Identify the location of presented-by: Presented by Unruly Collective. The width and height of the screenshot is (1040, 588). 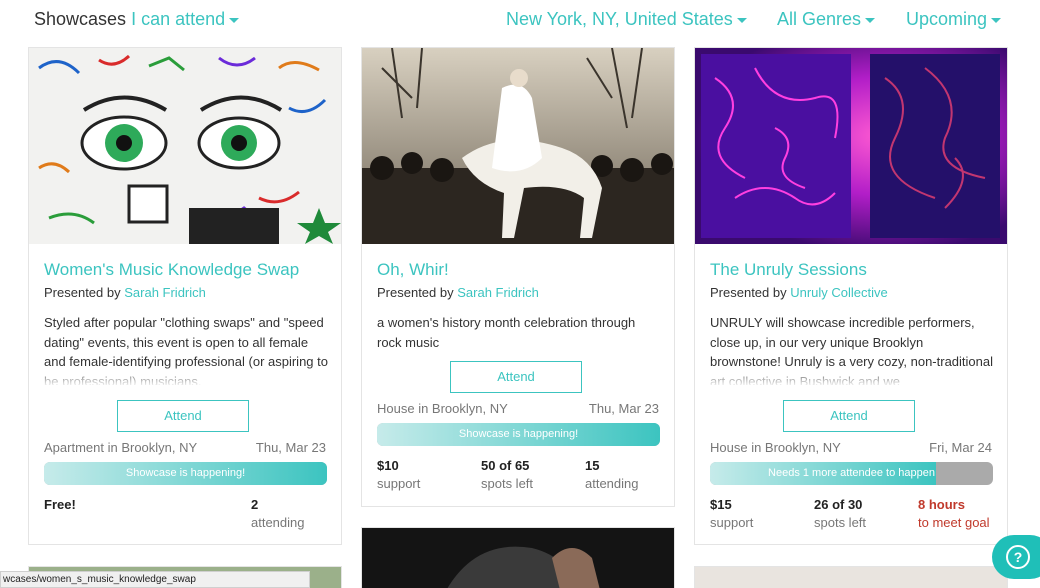
(799, 292).